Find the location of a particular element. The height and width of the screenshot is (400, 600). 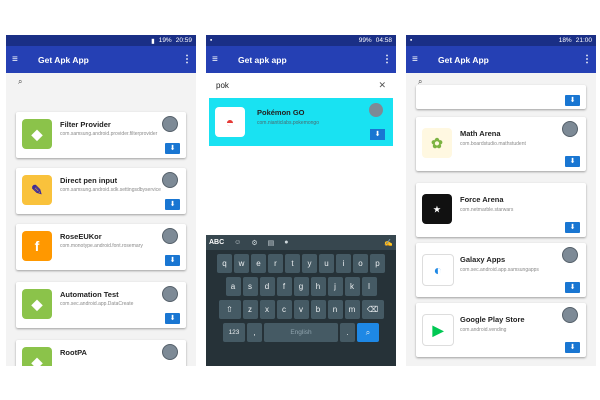

key: c is located at coordinates (284, 309).